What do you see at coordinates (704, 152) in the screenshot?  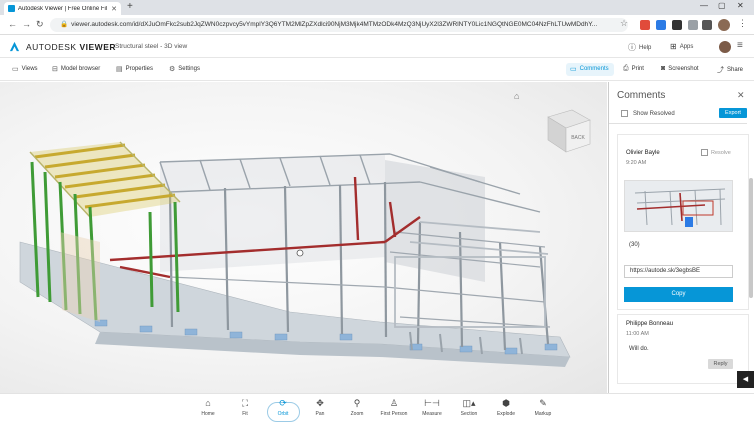 I see `resolve-checkbox` at bounding box center [704, 152].